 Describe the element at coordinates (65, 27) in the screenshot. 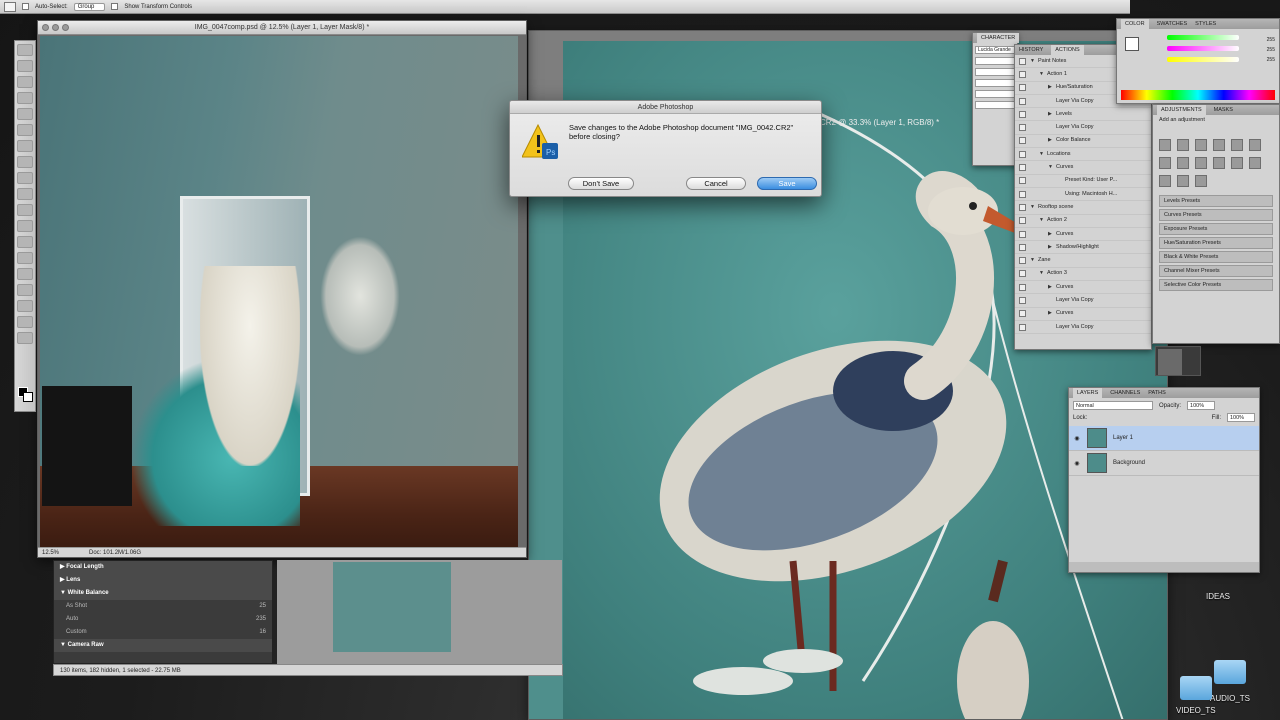

I see `zoom-button` at that location.